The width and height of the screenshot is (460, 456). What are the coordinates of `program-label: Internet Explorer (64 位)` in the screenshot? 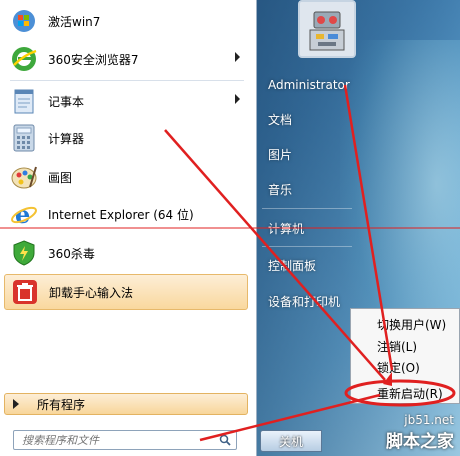 It's located at (121, 214).